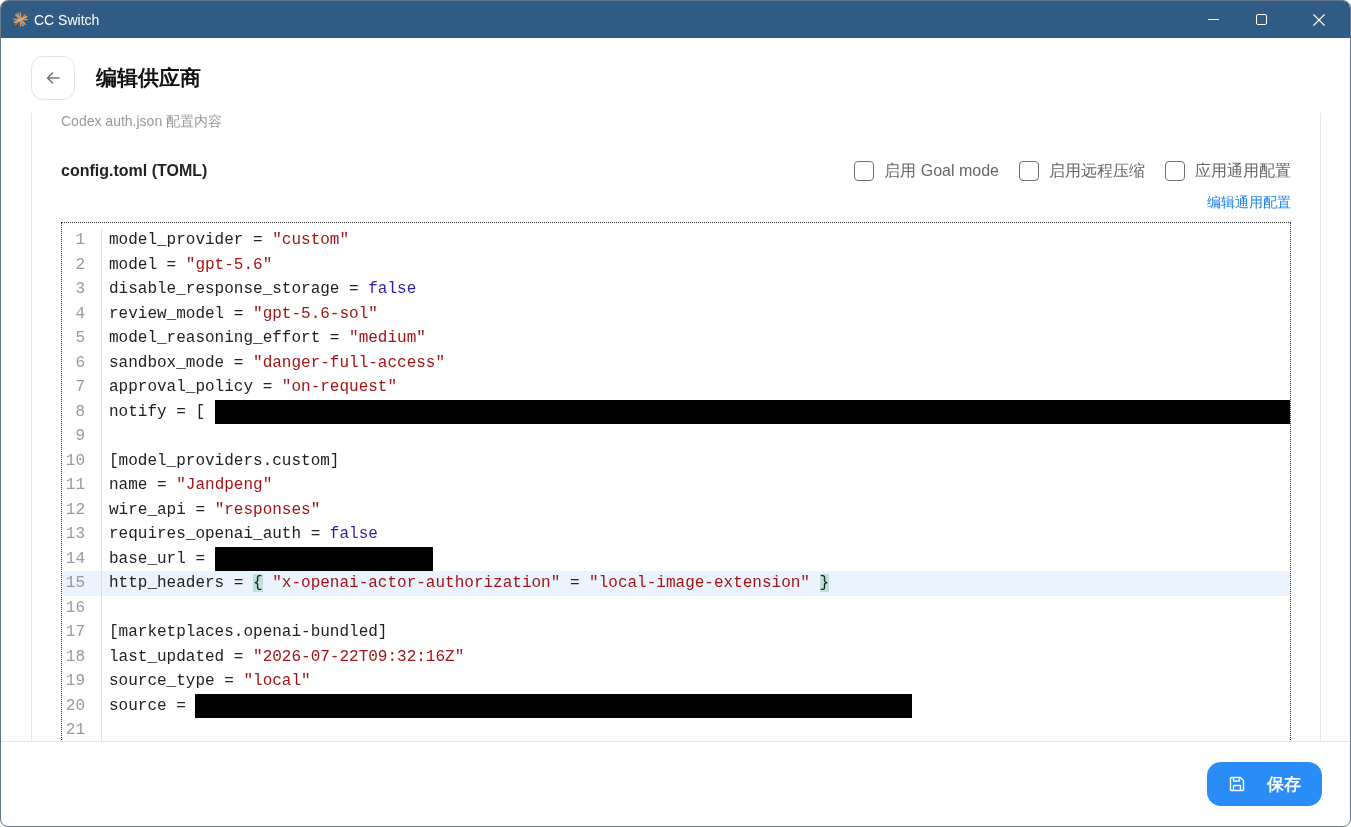 This screenshot has height=827, width=1351. I want to click on arrow-left-icon, so click(53, 78).